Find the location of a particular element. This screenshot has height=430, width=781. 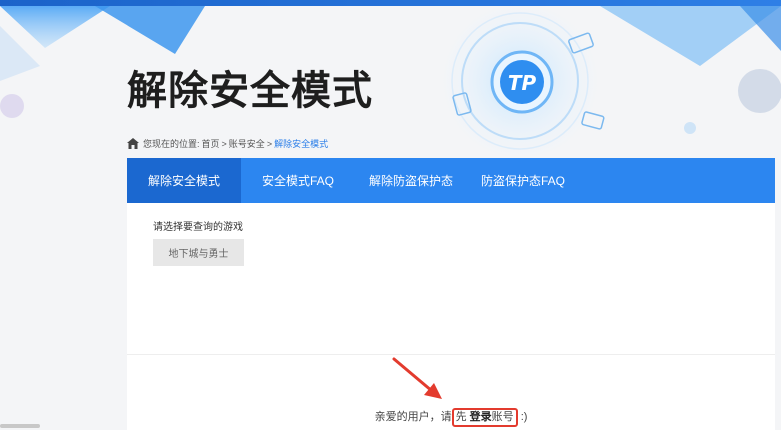

login-prompt: 亲爱的用户，请先 登录账号 :) is located at coordinates (451, 417).